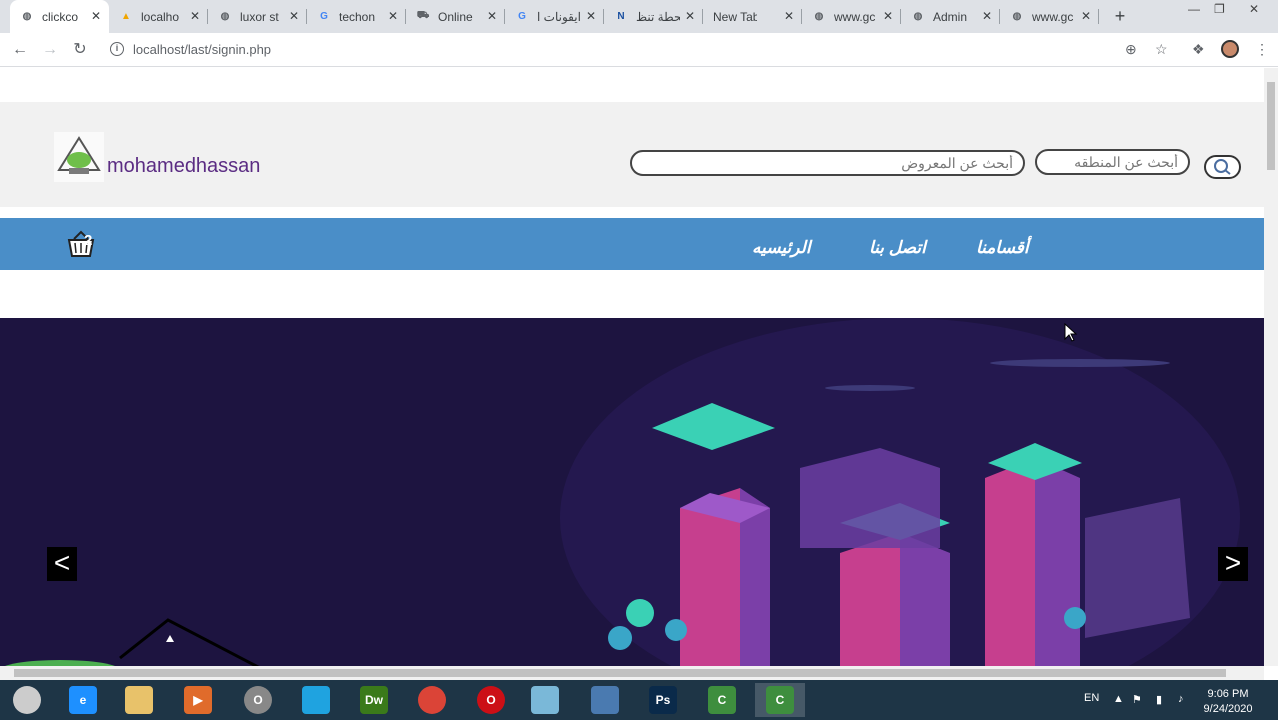 The height and width of the screenshot is (720, 1278). I want to click on zoom-icon: ⊕, so click(1131, 49).